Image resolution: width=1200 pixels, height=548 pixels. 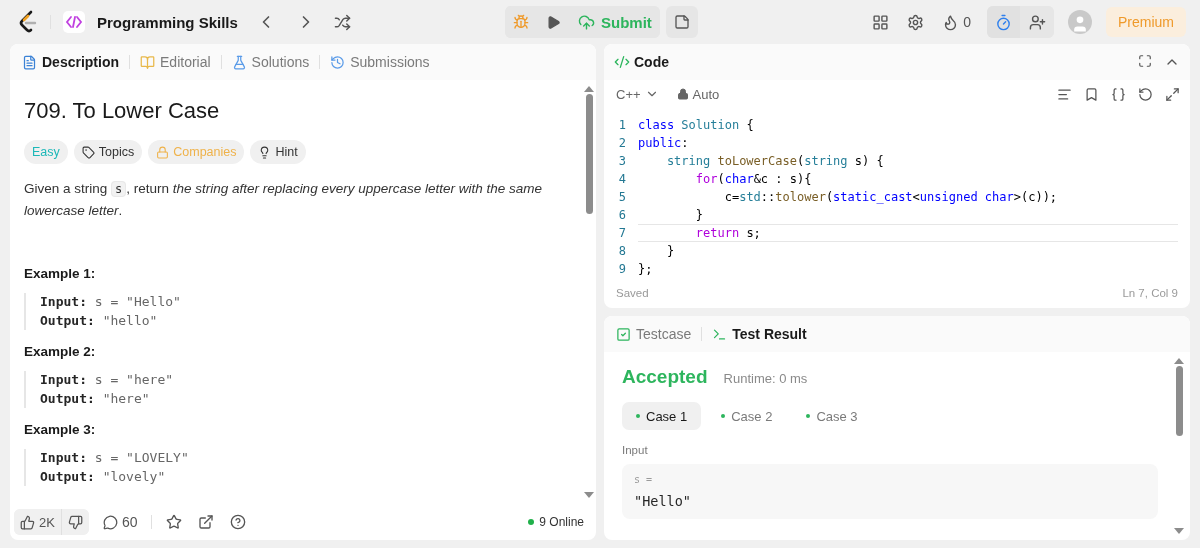 I want to click on terminal-icon, so click(x=720, y=334).